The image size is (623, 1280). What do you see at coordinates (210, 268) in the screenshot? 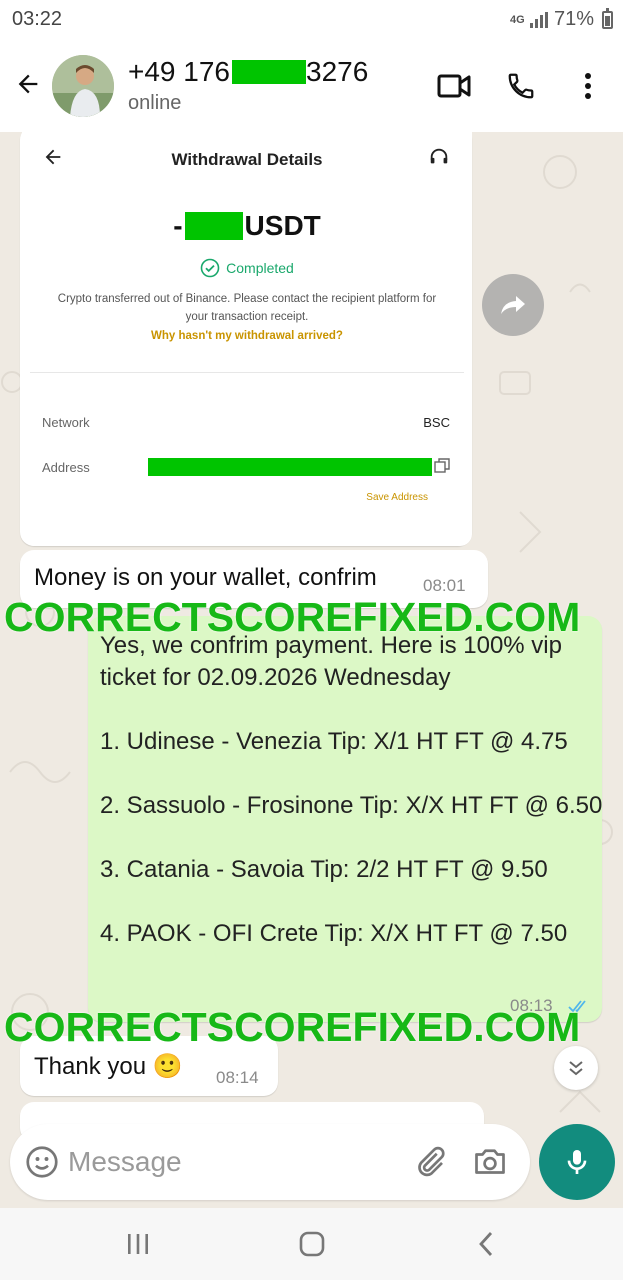
I see `check-circle-icon` at bounding box center [210, 268].